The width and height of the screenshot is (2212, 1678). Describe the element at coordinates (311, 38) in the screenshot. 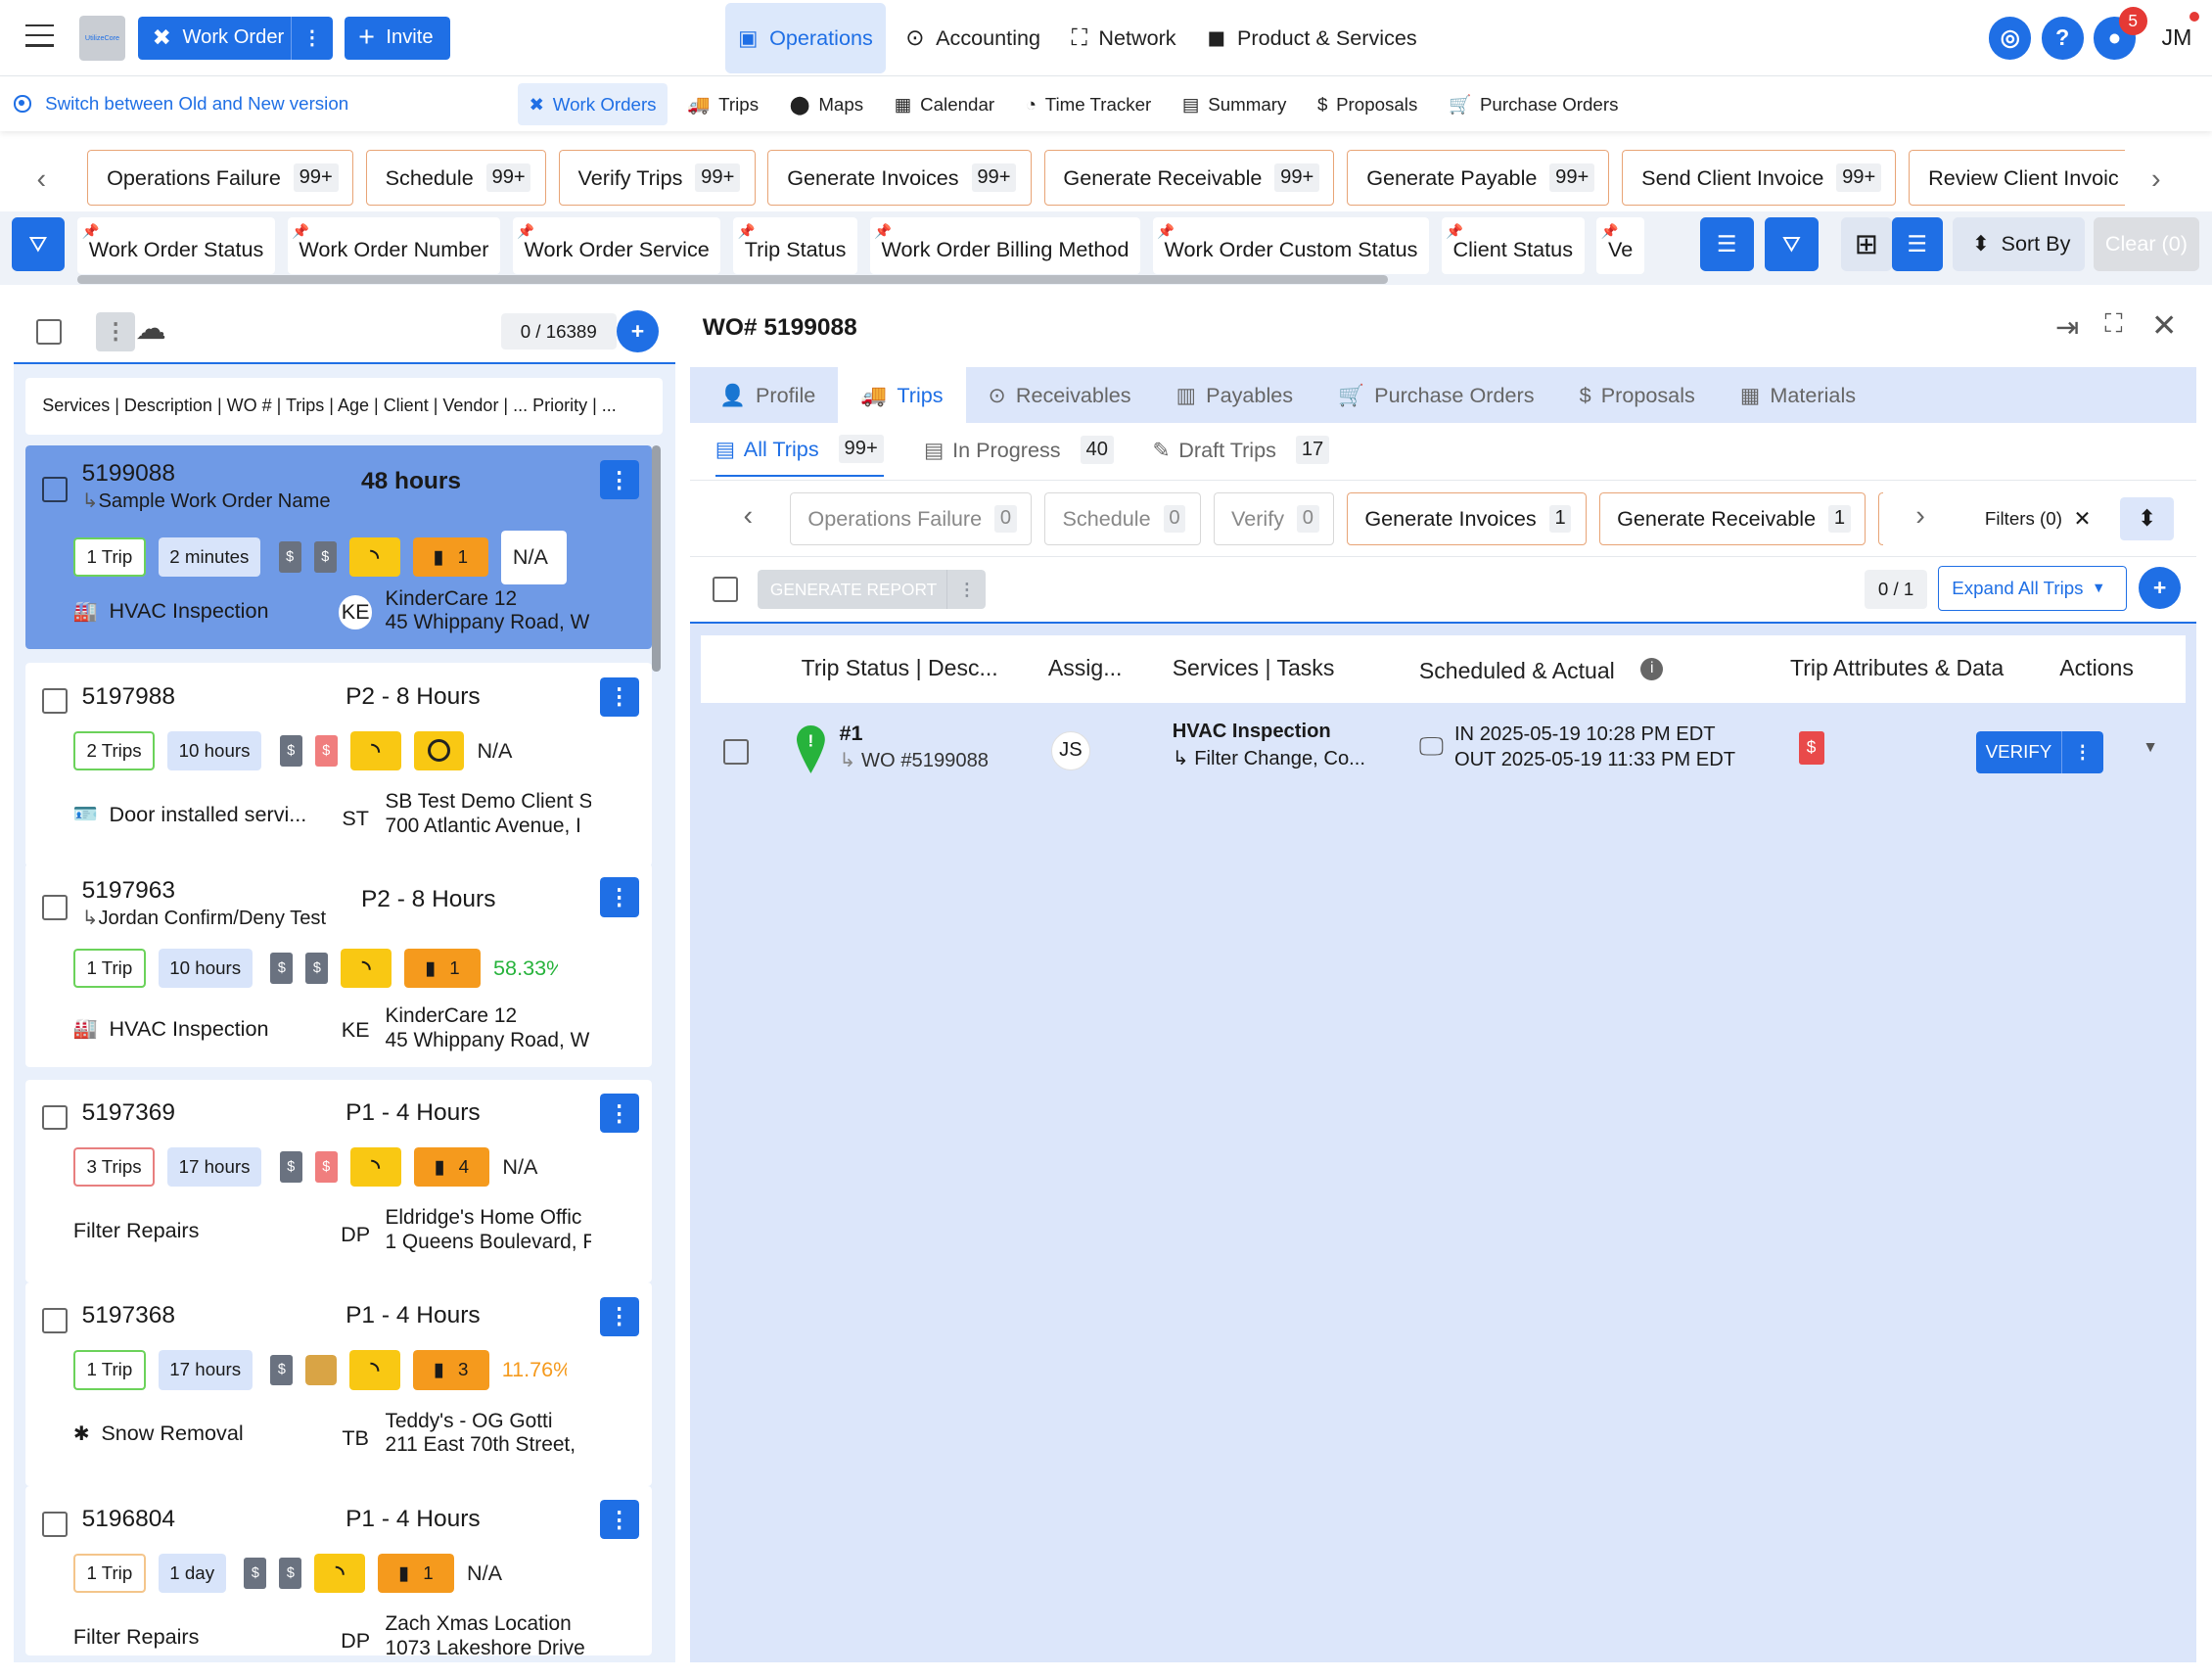

I see `work-order-more-icon: ⋮` at that location.